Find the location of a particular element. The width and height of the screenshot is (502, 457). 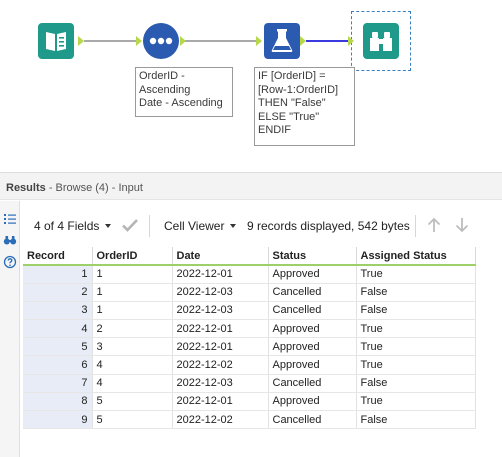

formula-output-anchor is located at coordinates (303, 41).